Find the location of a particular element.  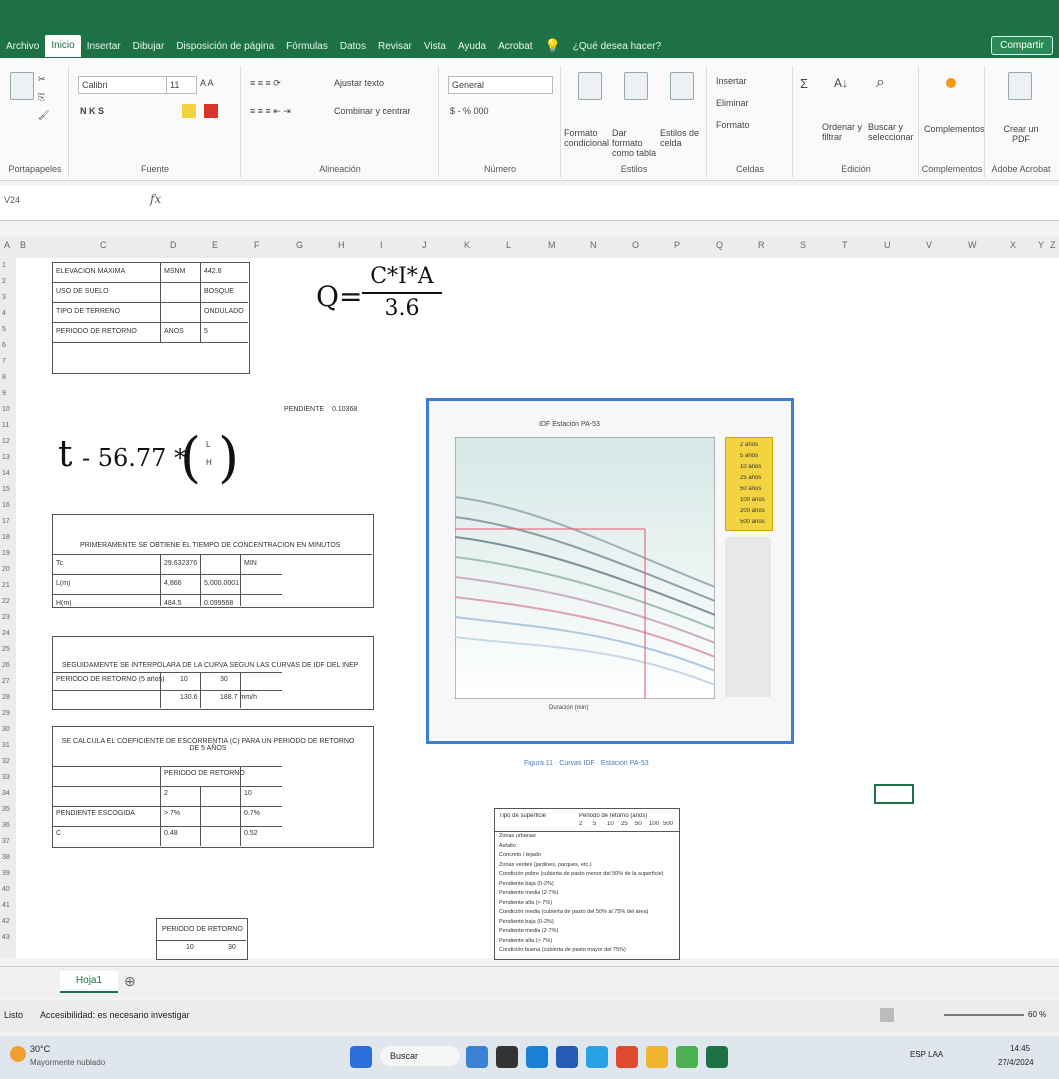

edge-icon is located at coordinates (537, 1057).